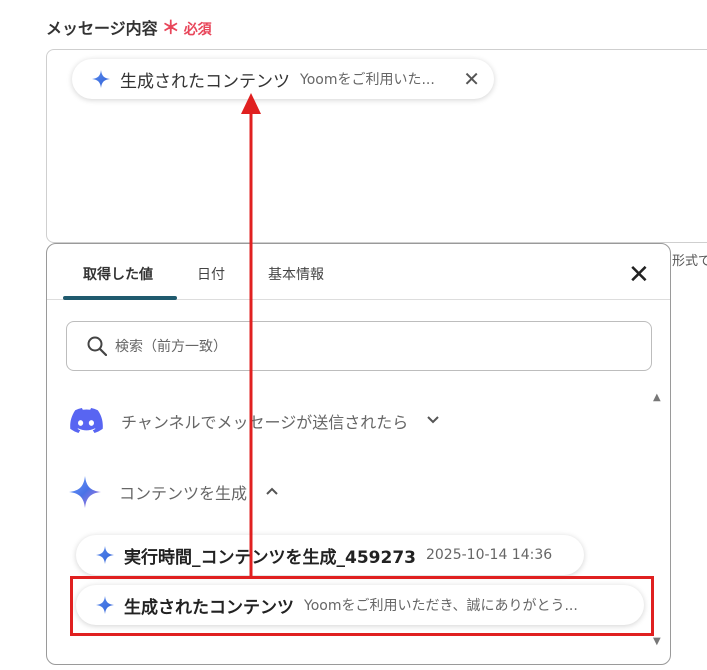 The width and height of the screenshot is (707, 670). I want to click on annotation-arrow, so click(251, 334).